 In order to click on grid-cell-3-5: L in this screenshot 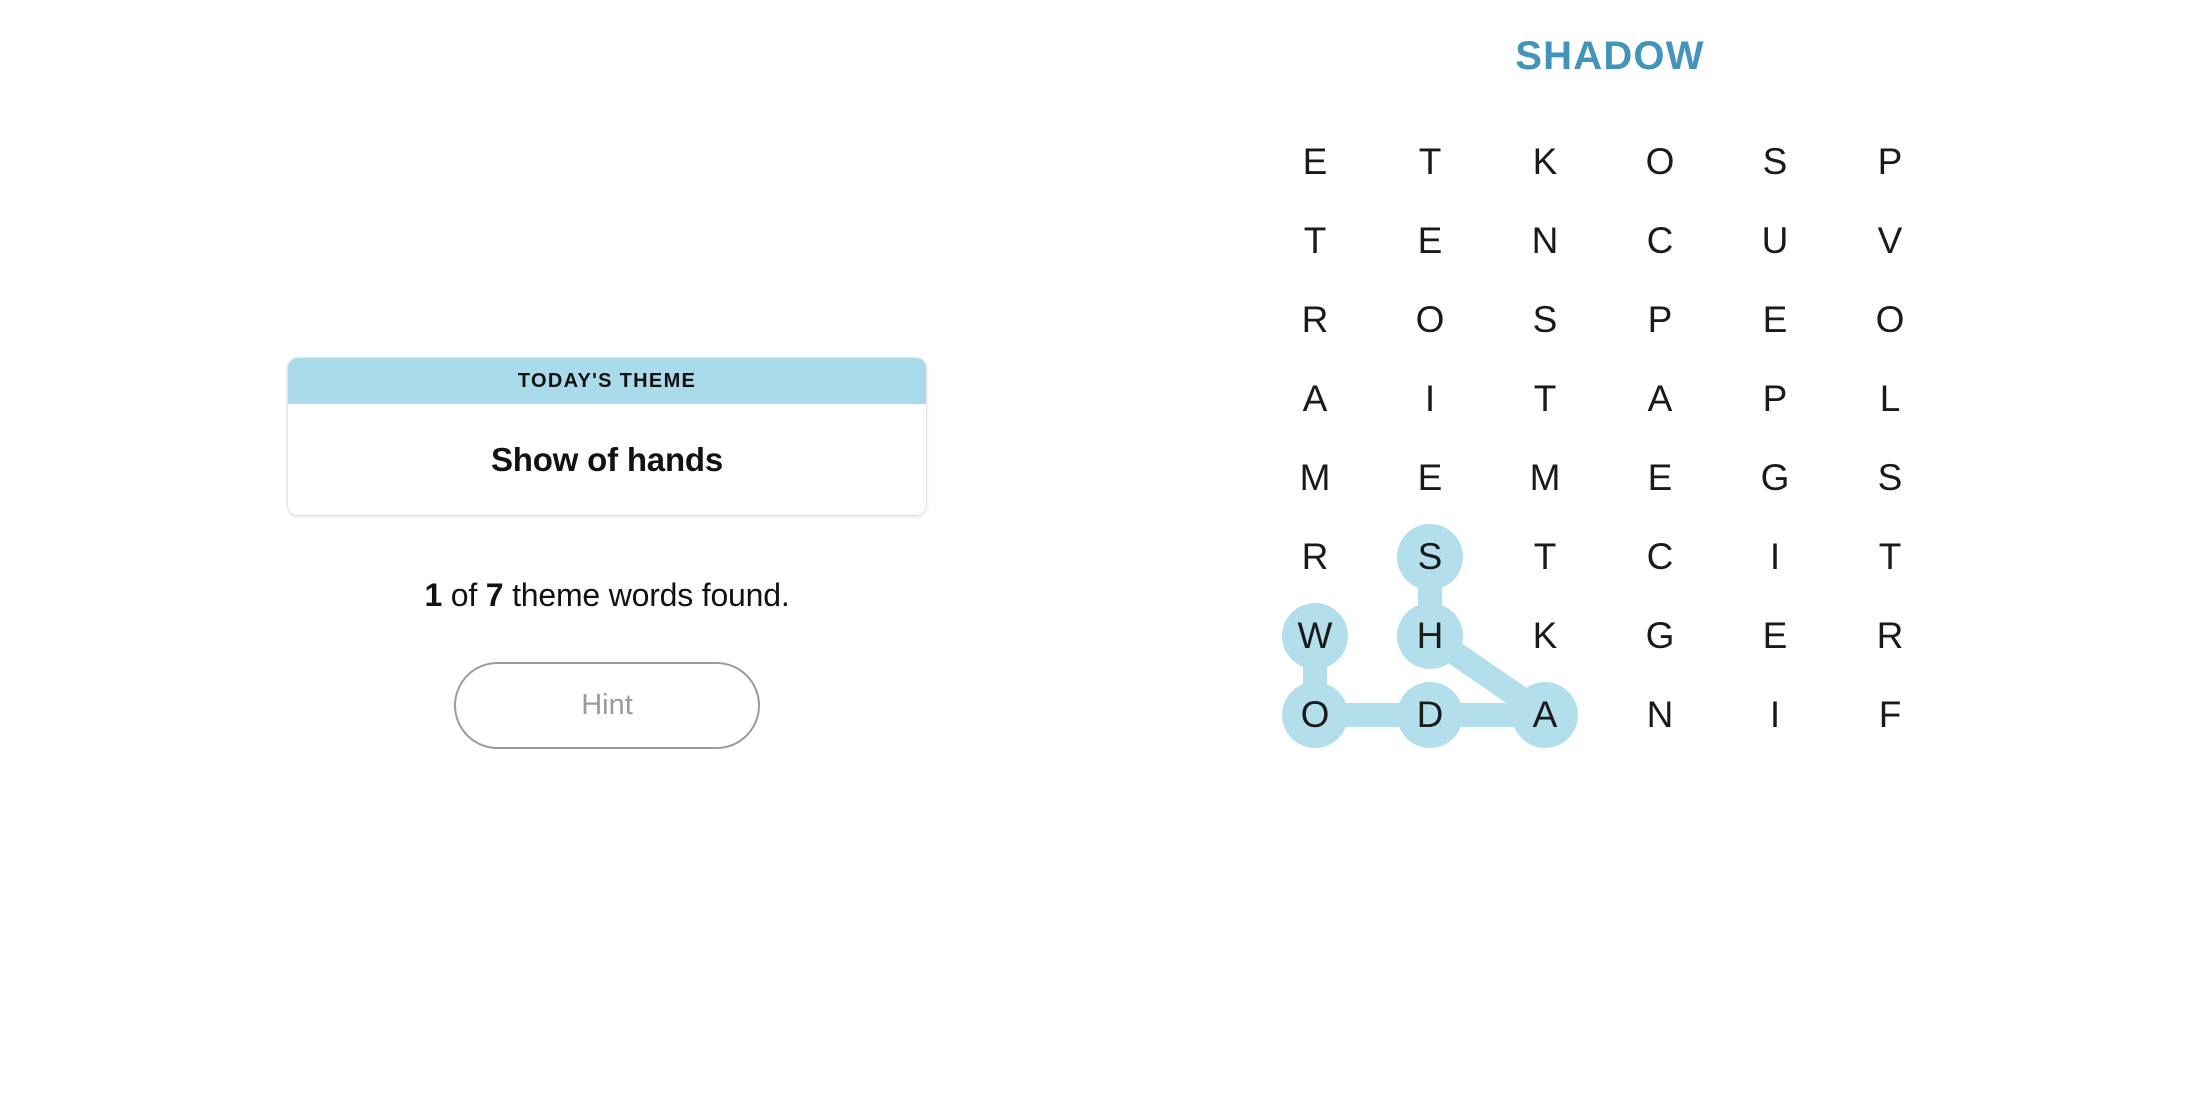, I will do `click(1890, 399)`.